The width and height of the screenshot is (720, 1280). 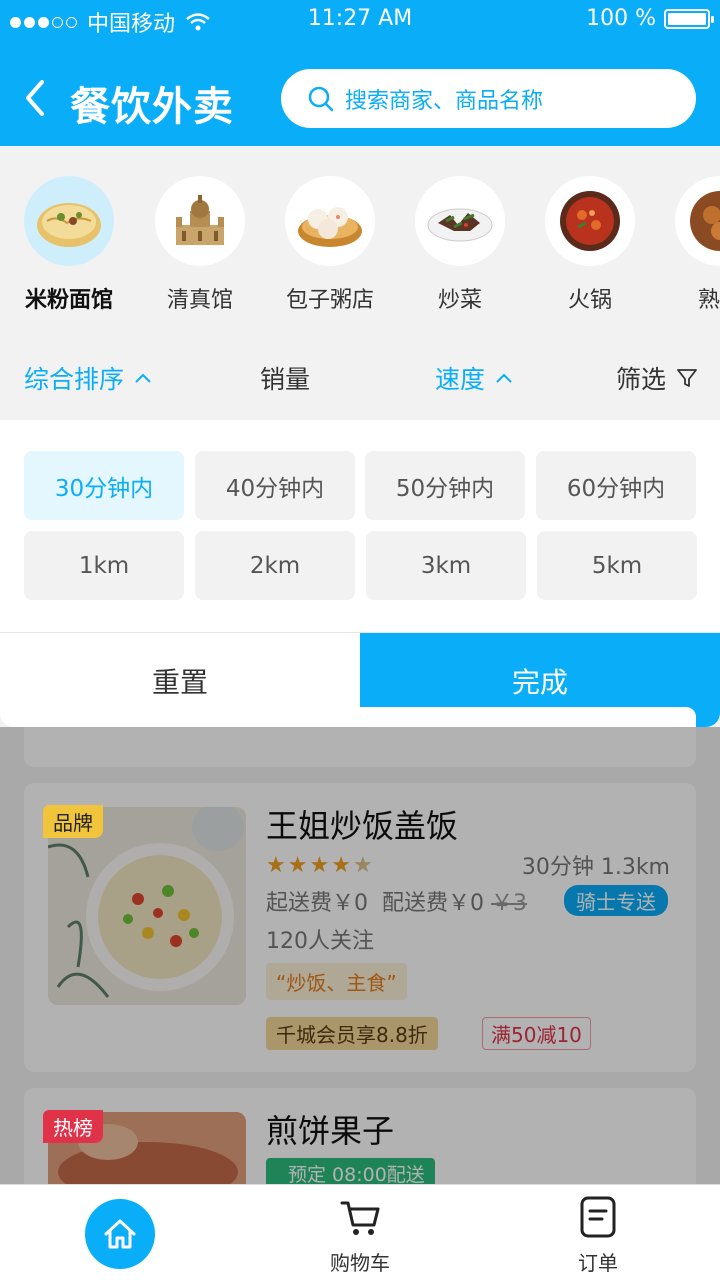 I want to click on battery-icon, so click(x=689, y=18).